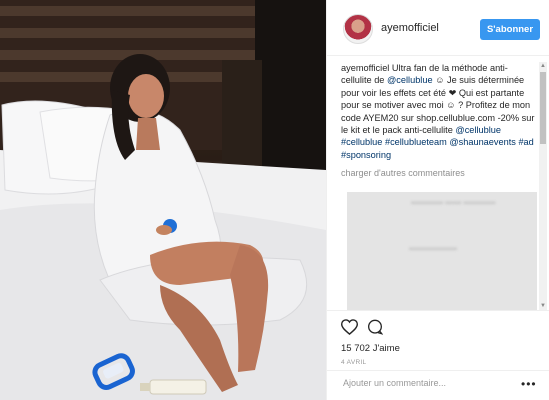 This screenshot has height=400, width=549. Describe the element at coordinates (433, 247) in the screenshot. I see `blurred-text: ▬▬▬▬▬▬` at that location.